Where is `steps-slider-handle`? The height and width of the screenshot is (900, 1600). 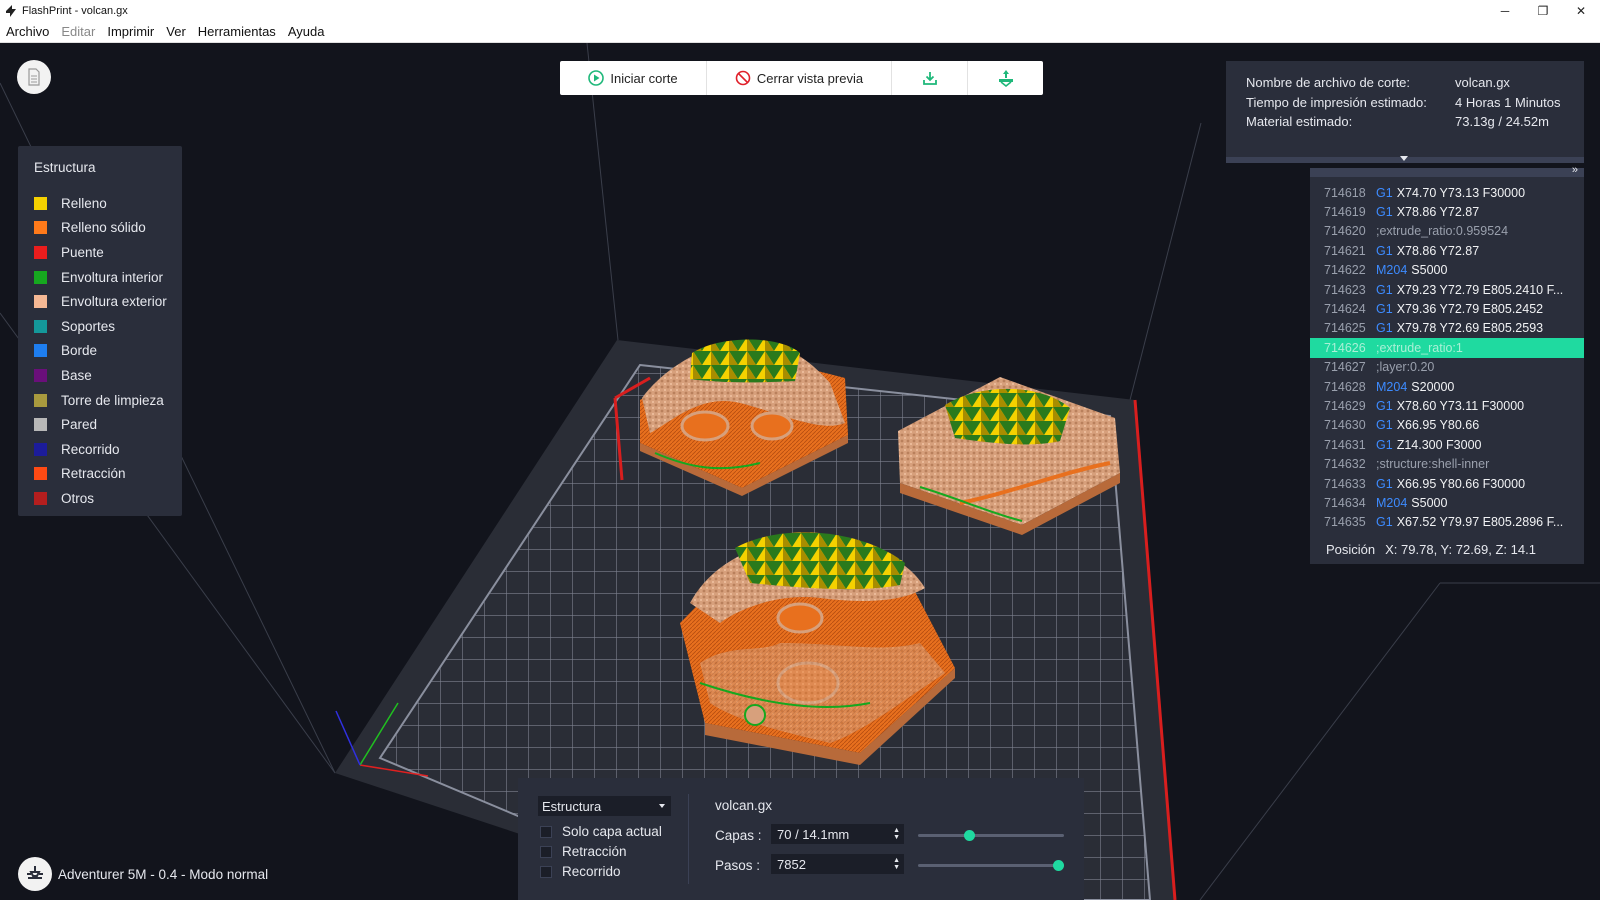 steps-slider-handle is located at coordinates (1058, 865).